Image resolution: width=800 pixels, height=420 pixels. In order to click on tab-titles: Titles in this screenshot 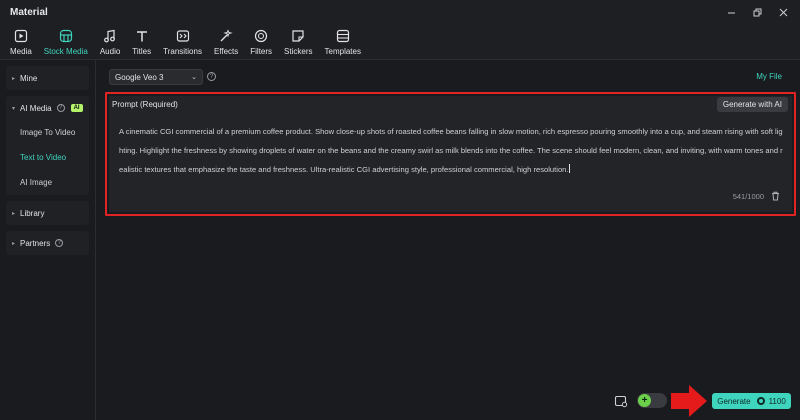, I will do `click(141, 42)`.